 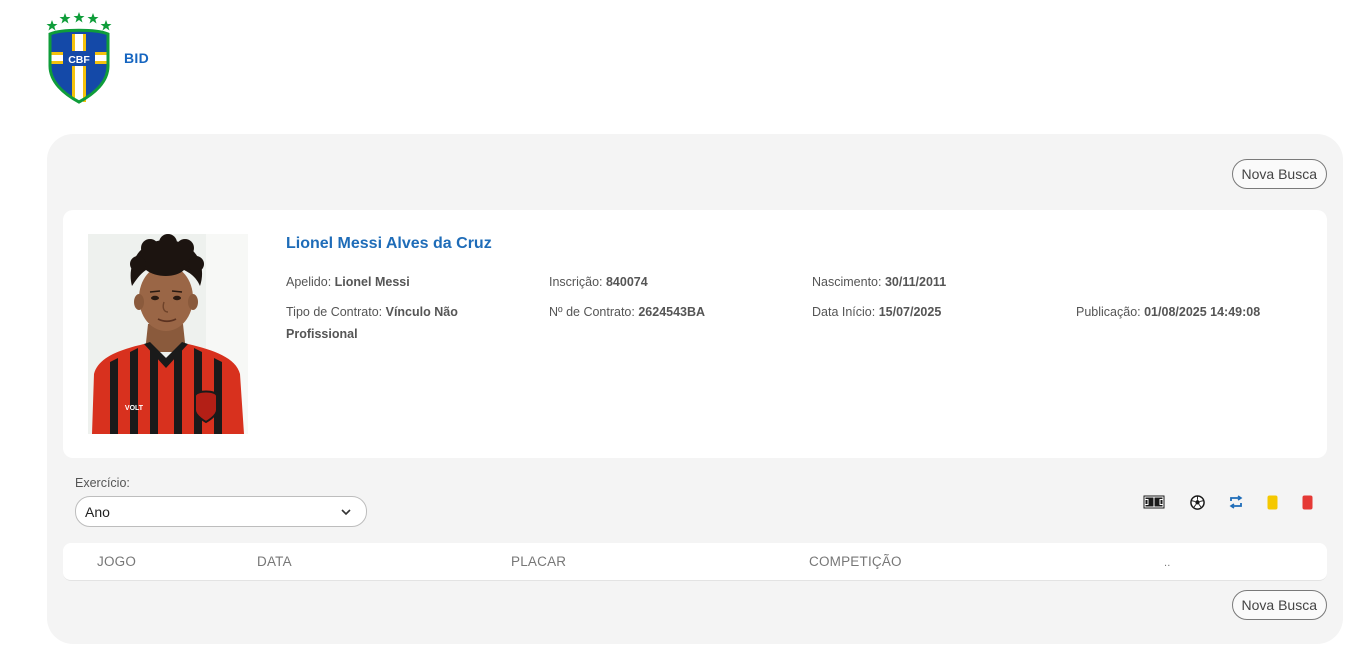 I want to click on registration-value: 840074, so click(x=626, y=282).